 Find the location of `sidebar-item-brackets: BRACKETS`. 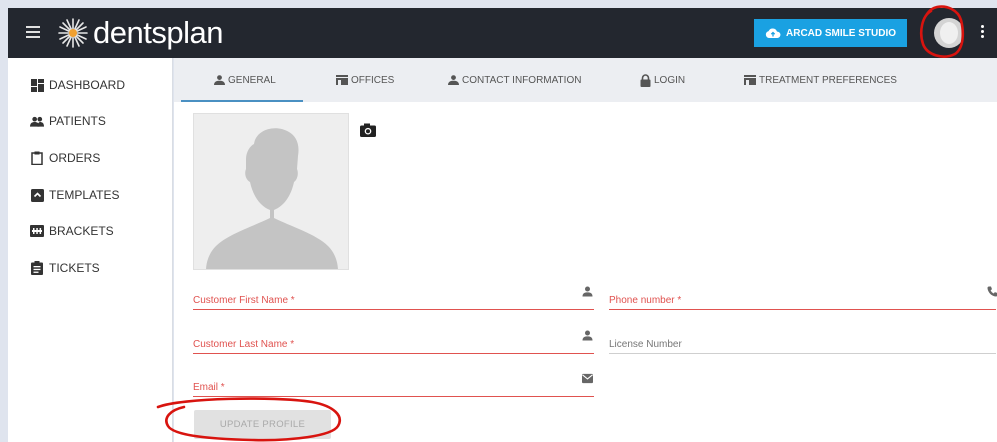

sidebar-item-brackets: BRACKETS is located at coordinates (72, 231).